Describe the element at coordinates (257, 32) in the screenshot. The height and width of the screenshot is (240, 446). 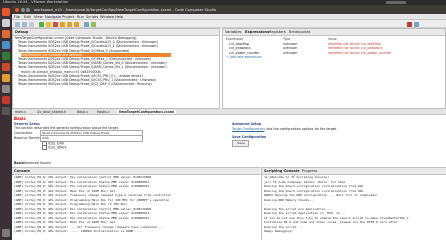
I see `tab-expressions: Expressions` at that location.